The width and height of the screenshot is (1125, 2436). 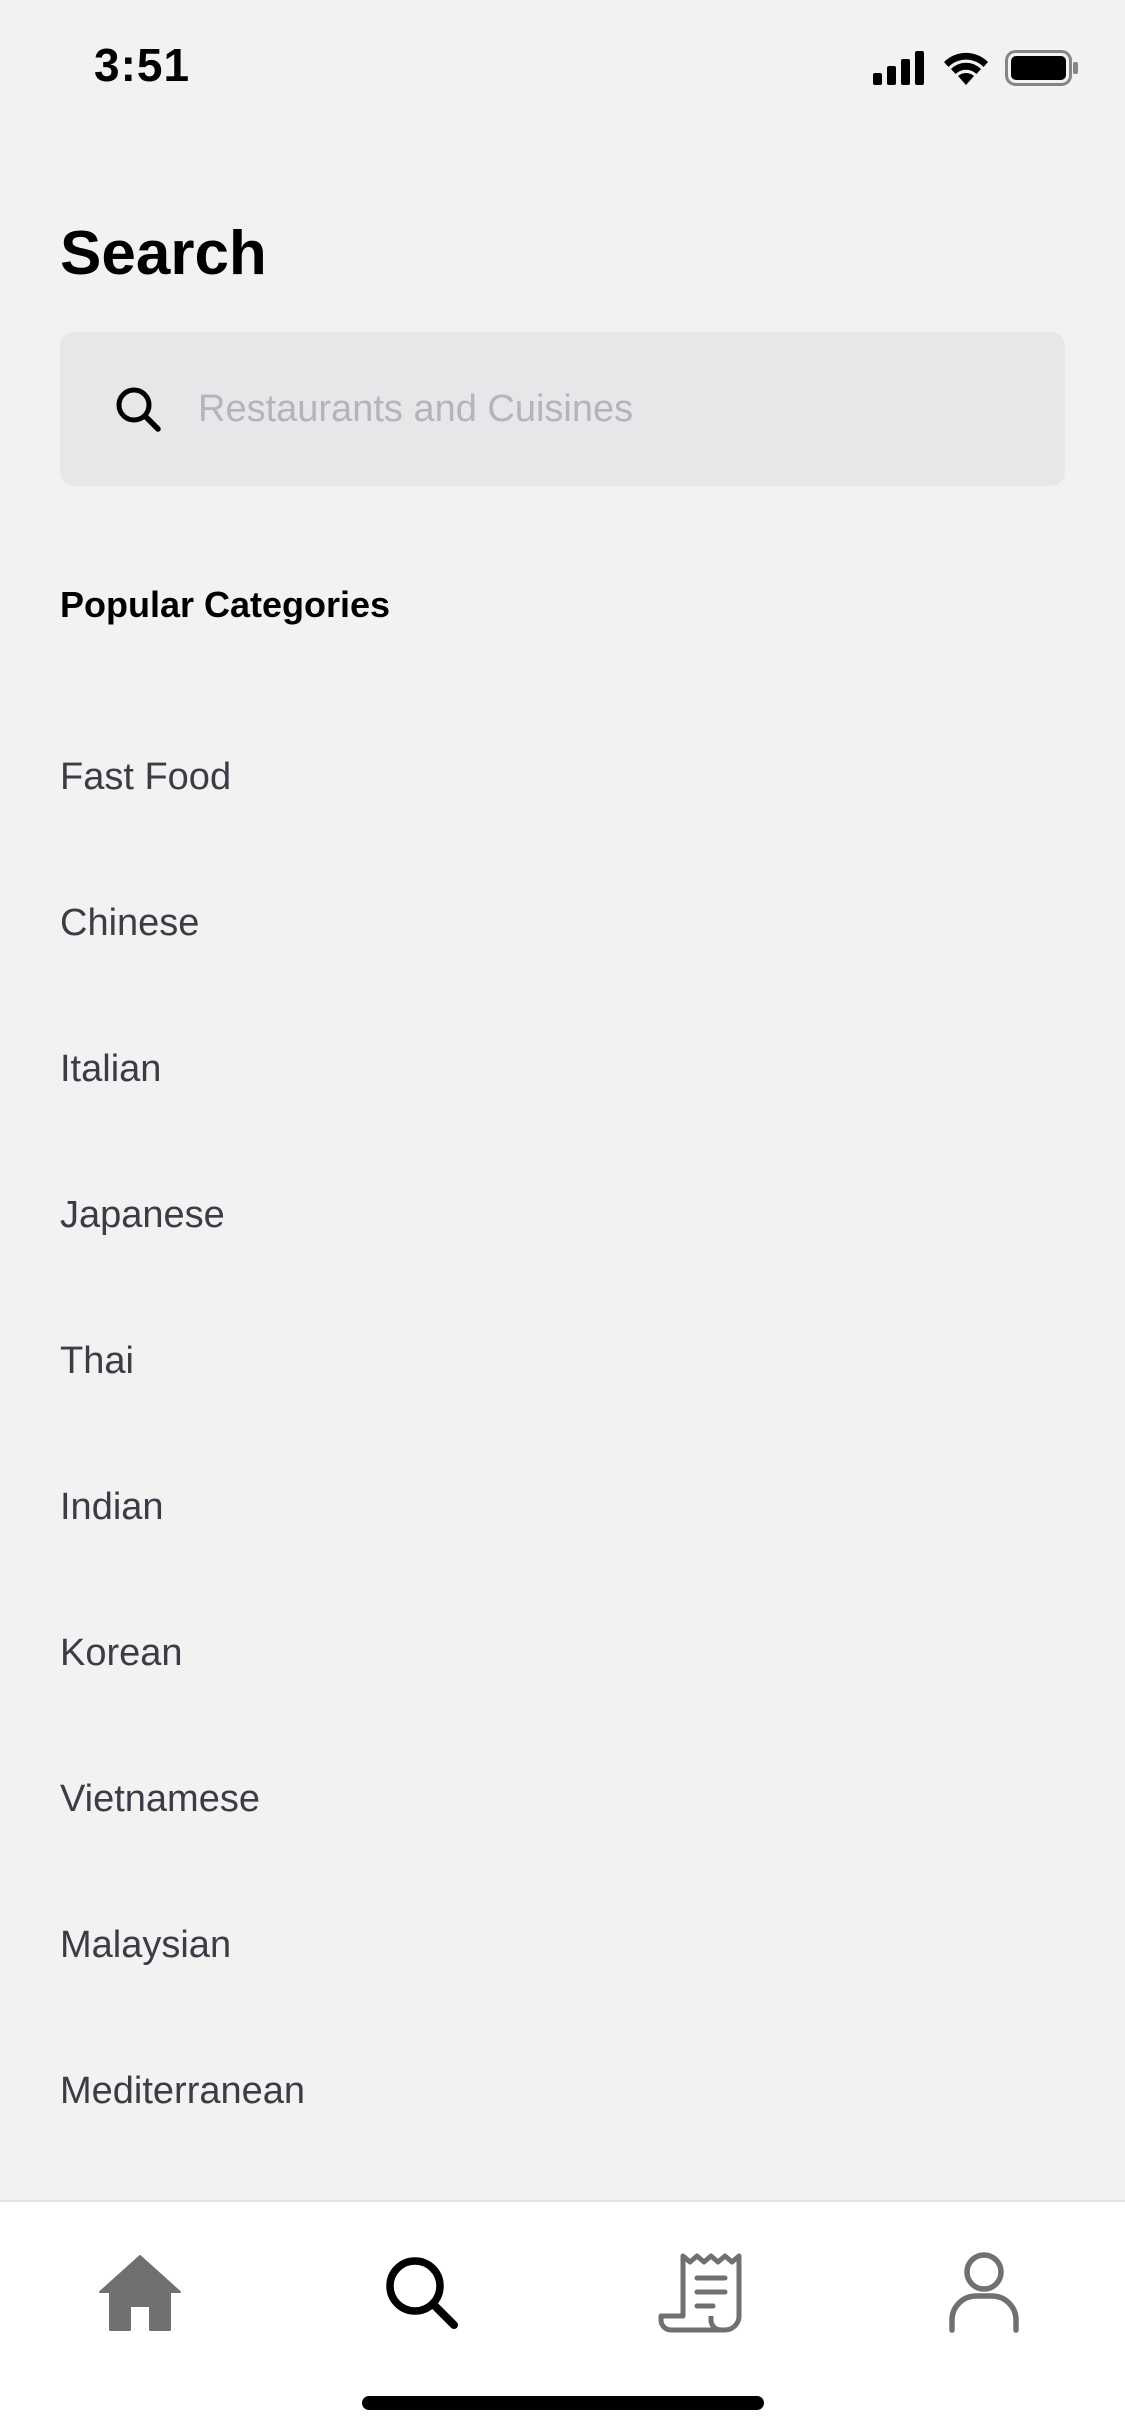 I want to click on search-box, so click(x=562, y=409).